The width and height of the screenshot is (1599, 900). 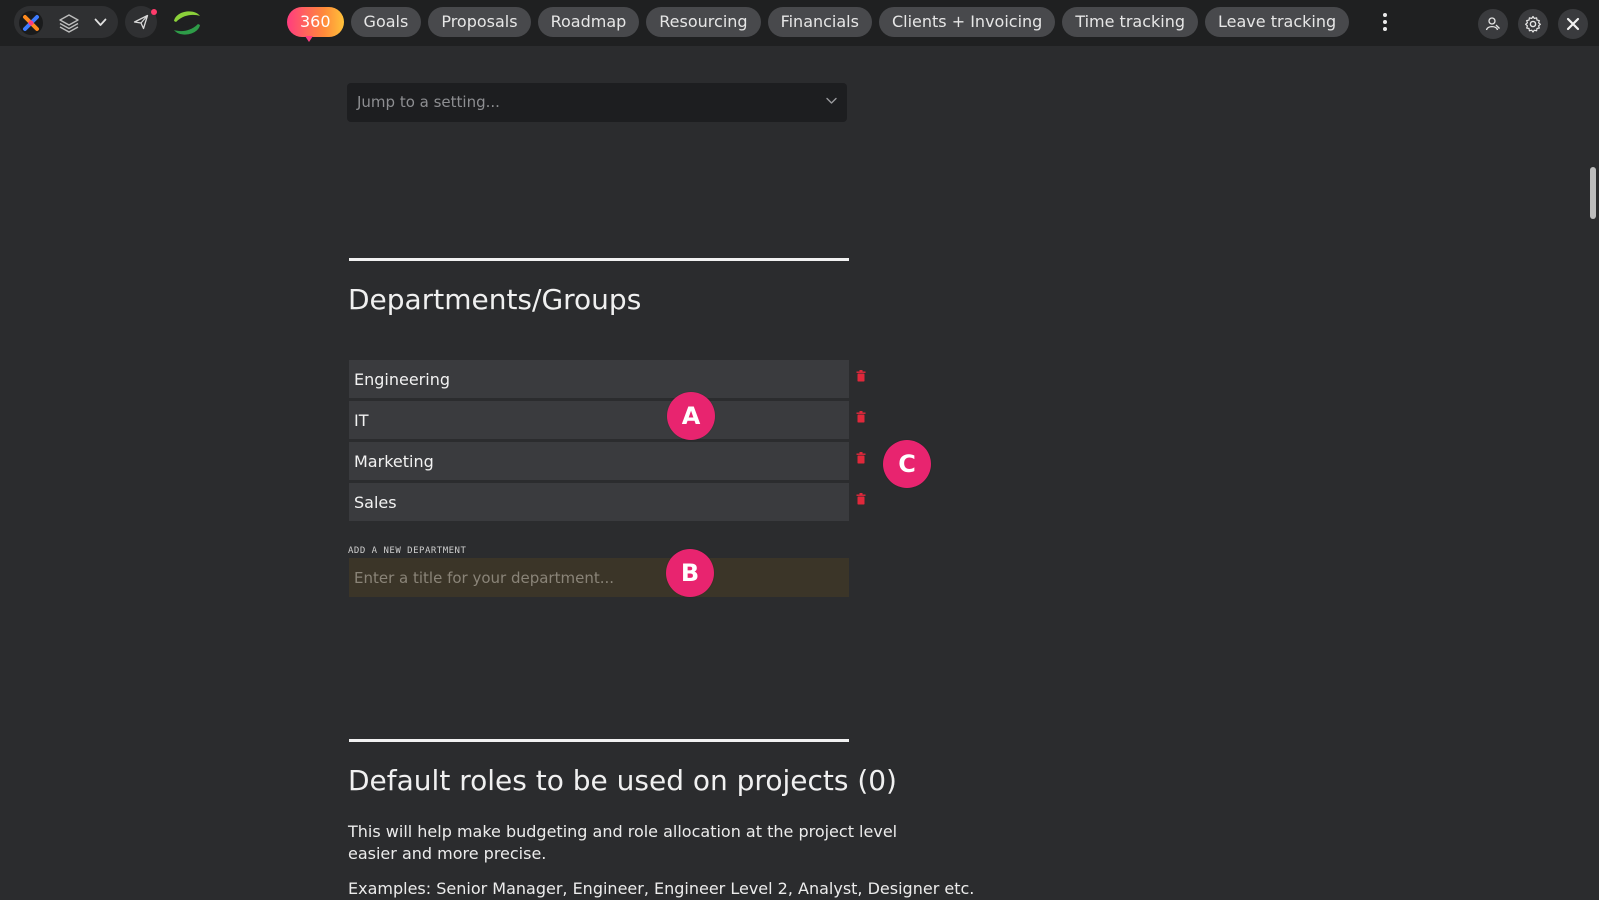 What do you see at coordinates (599, 420) in the screenshot?
I see `department-row: IT` at bounding box center [599, 420].